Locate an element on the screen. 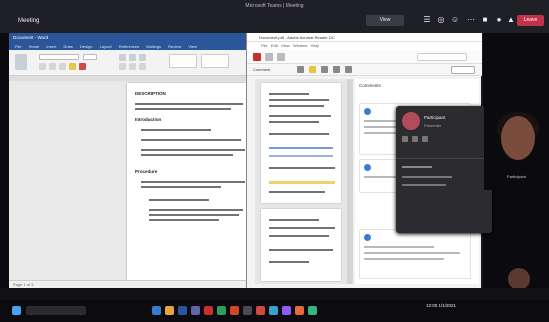 The image size is (549, 322). tab-file: File is located at coordinates (18, 46).